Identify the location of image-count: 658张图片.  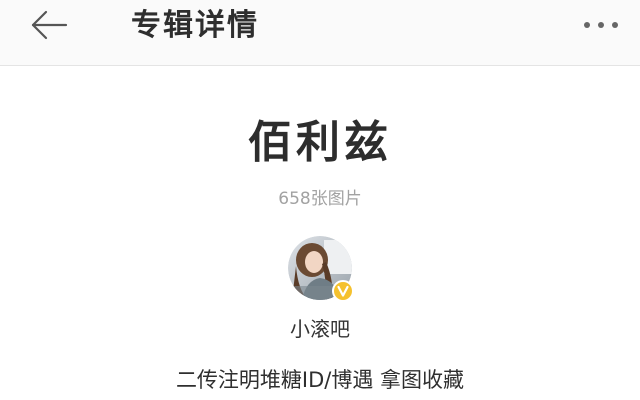
(320, 199).